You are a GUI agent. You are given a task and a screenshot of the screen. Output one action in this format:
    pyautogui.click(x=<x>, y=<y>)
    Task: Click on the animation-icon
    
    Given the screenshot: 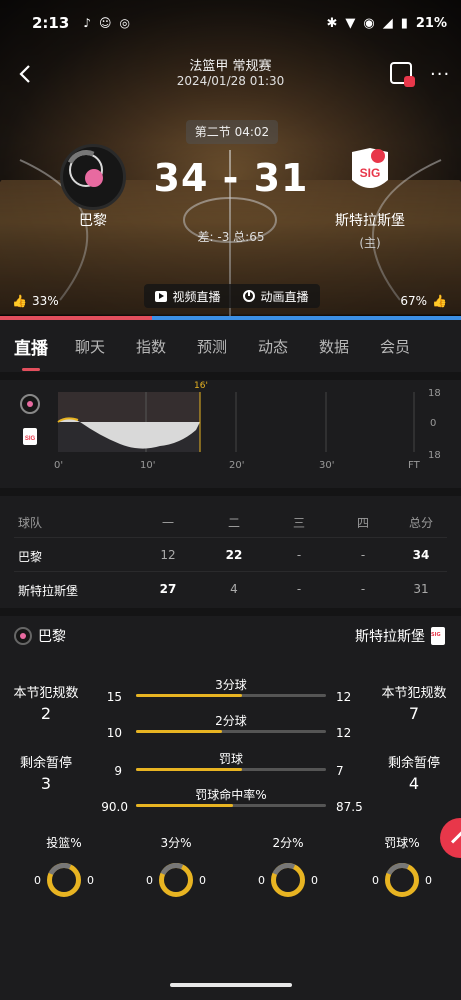 What is the action you would take?
    pyautogui.click(x=249, y=296)
    